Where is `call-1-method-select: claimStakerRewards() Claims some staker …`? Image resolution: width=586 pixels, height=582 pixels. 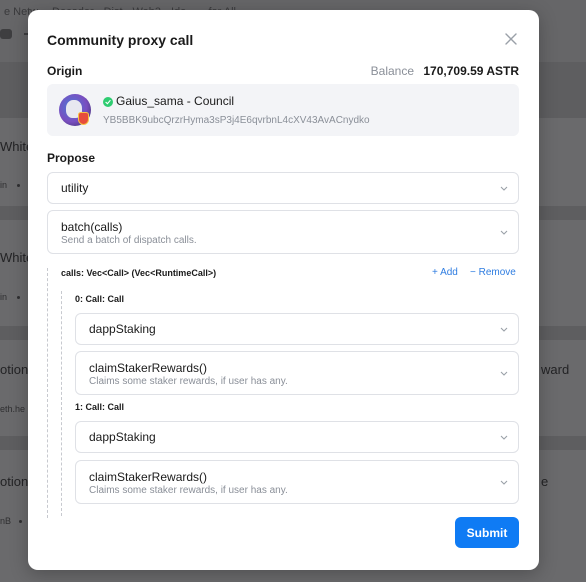
call-1-method-select: claimStakerRewards() Claims some staker … is located at coordinates (297, 482).